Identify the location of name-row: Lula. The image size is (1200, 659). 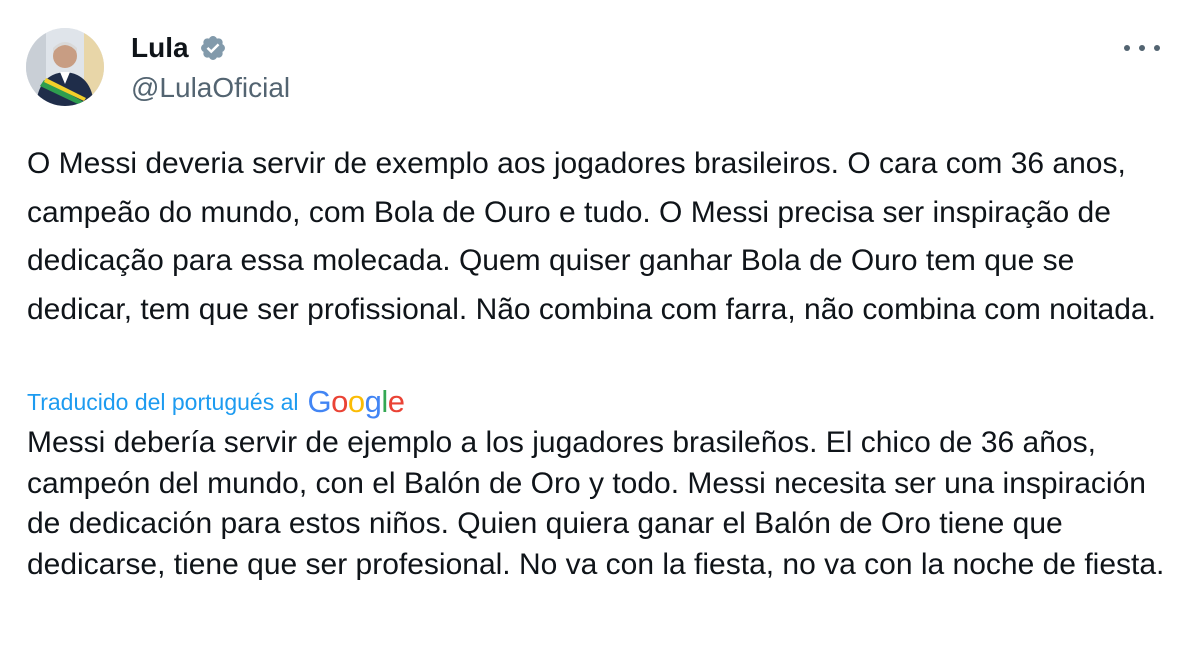
(210, 48).